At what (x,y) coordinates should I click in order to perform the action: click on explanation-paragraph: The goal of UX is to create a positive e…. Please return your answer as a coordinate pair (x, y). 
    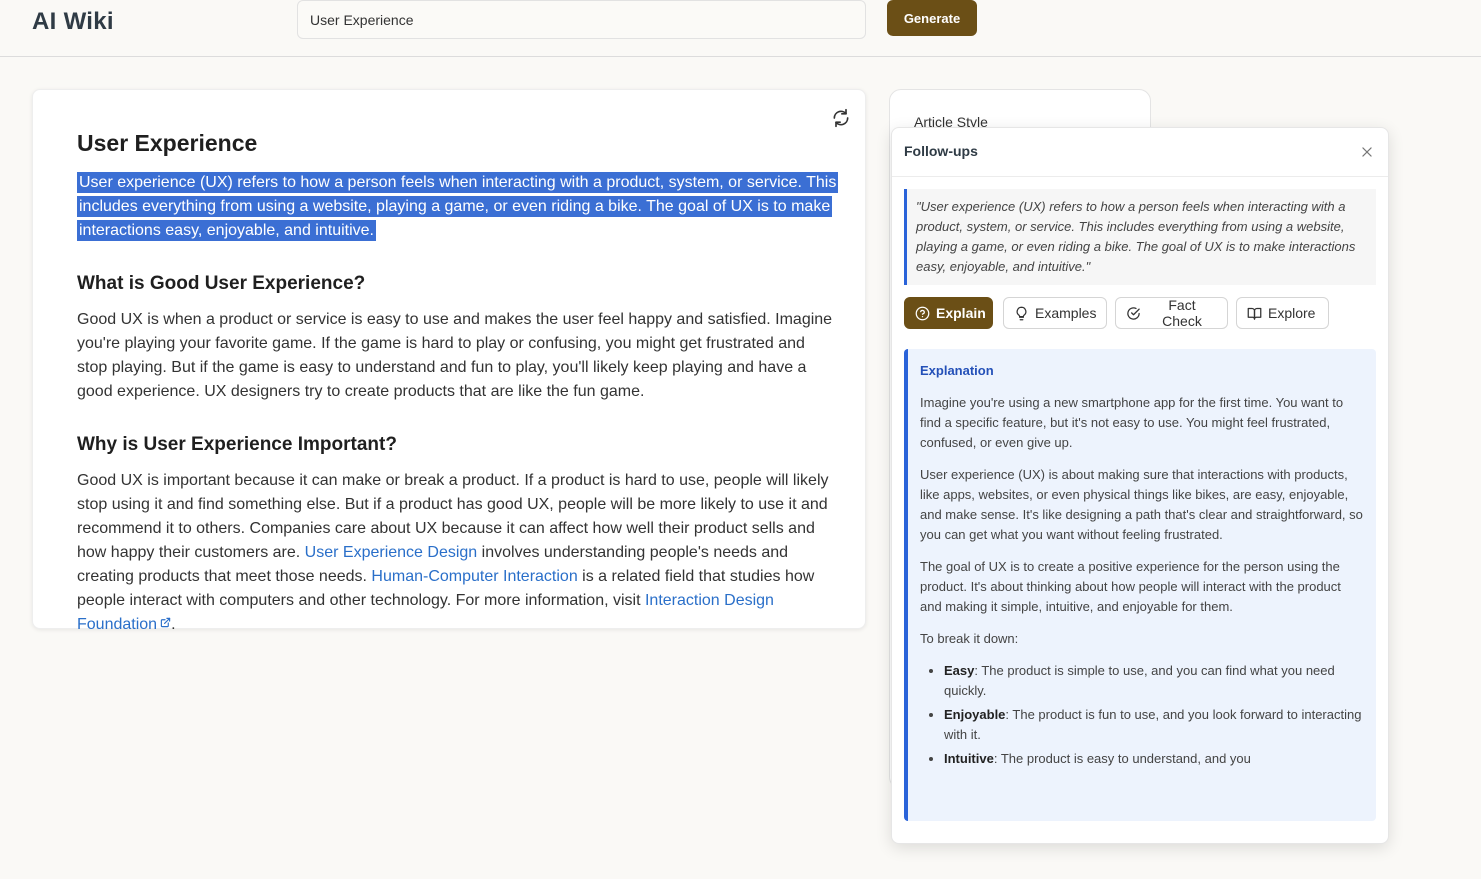
    Looking at the image, I should click on (1130, 586).